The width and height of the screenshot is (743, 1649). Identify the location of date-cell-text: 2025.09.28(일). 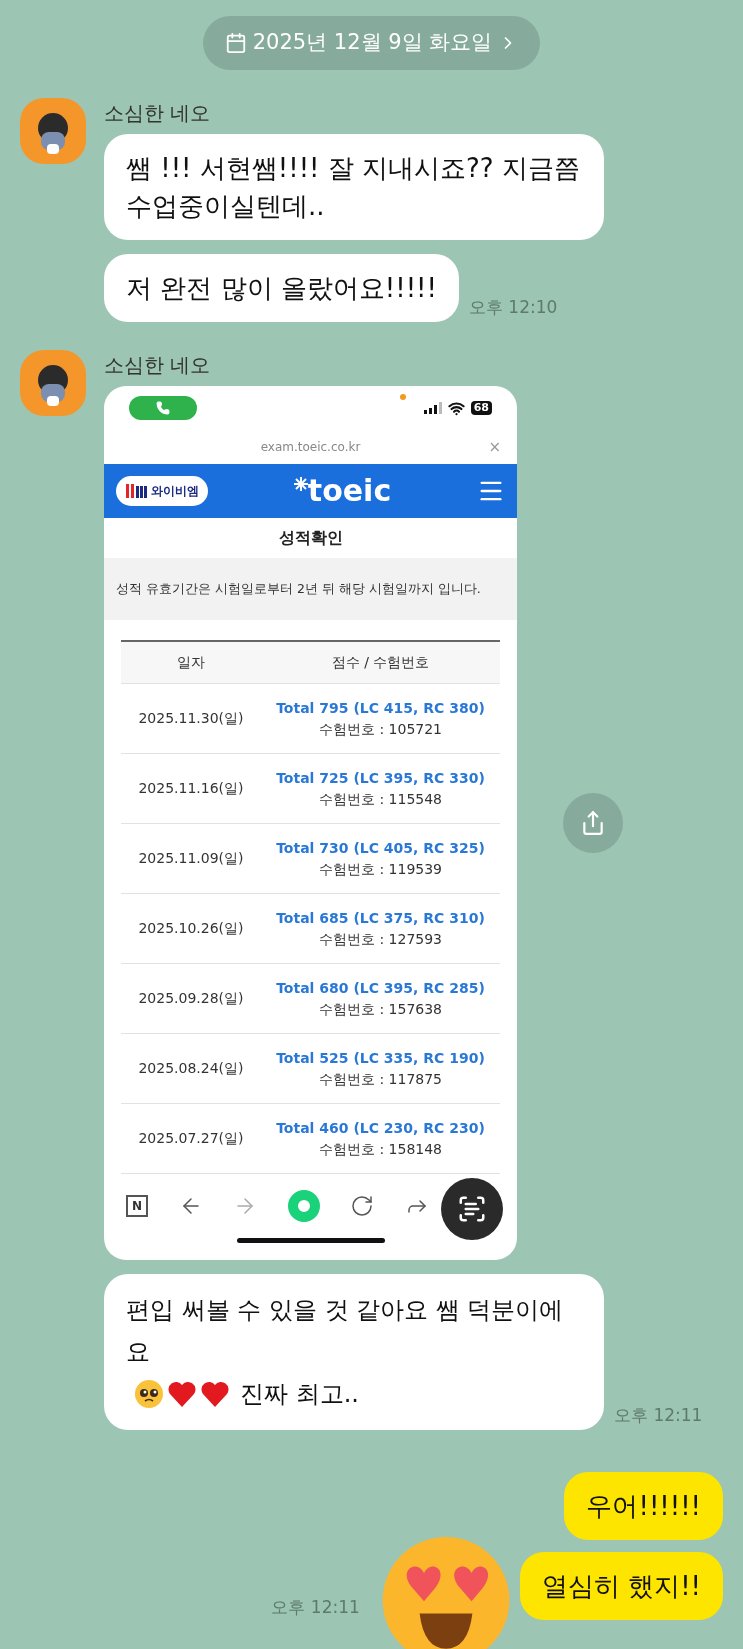
(191, 998).